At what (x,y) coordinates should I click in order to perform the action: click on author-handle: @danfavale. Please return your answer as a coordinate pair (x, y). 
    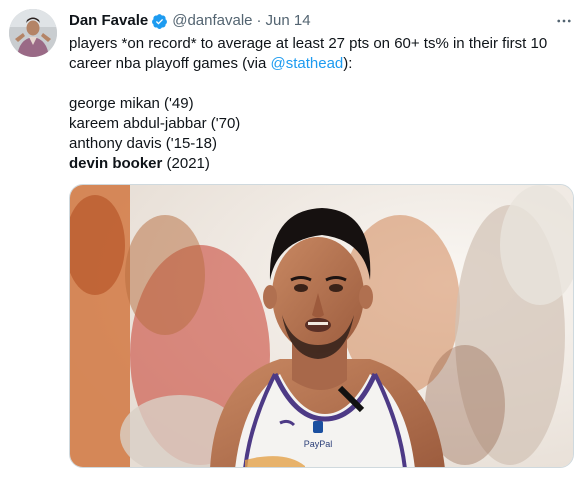
    Looking at the image, I should click on (212, 21).